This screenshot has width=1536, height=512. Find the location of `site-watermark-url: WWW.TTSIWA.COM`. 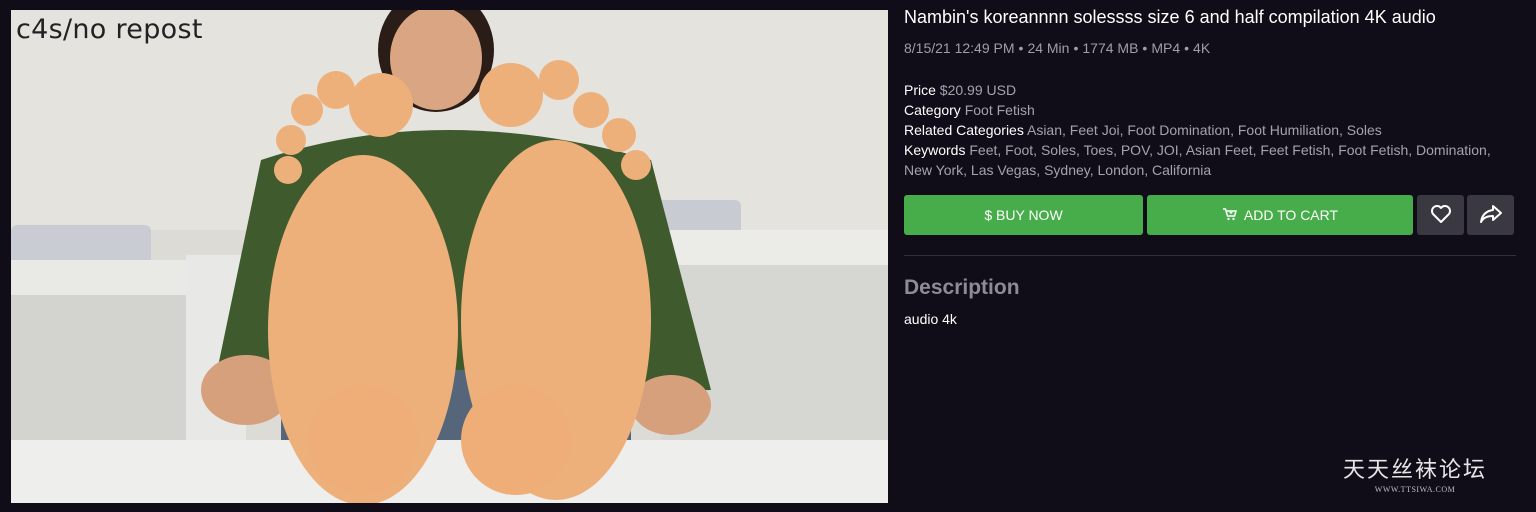

site-watermark-url: WWW.TTSIWA.COM is located at coordinates (1415, 489).